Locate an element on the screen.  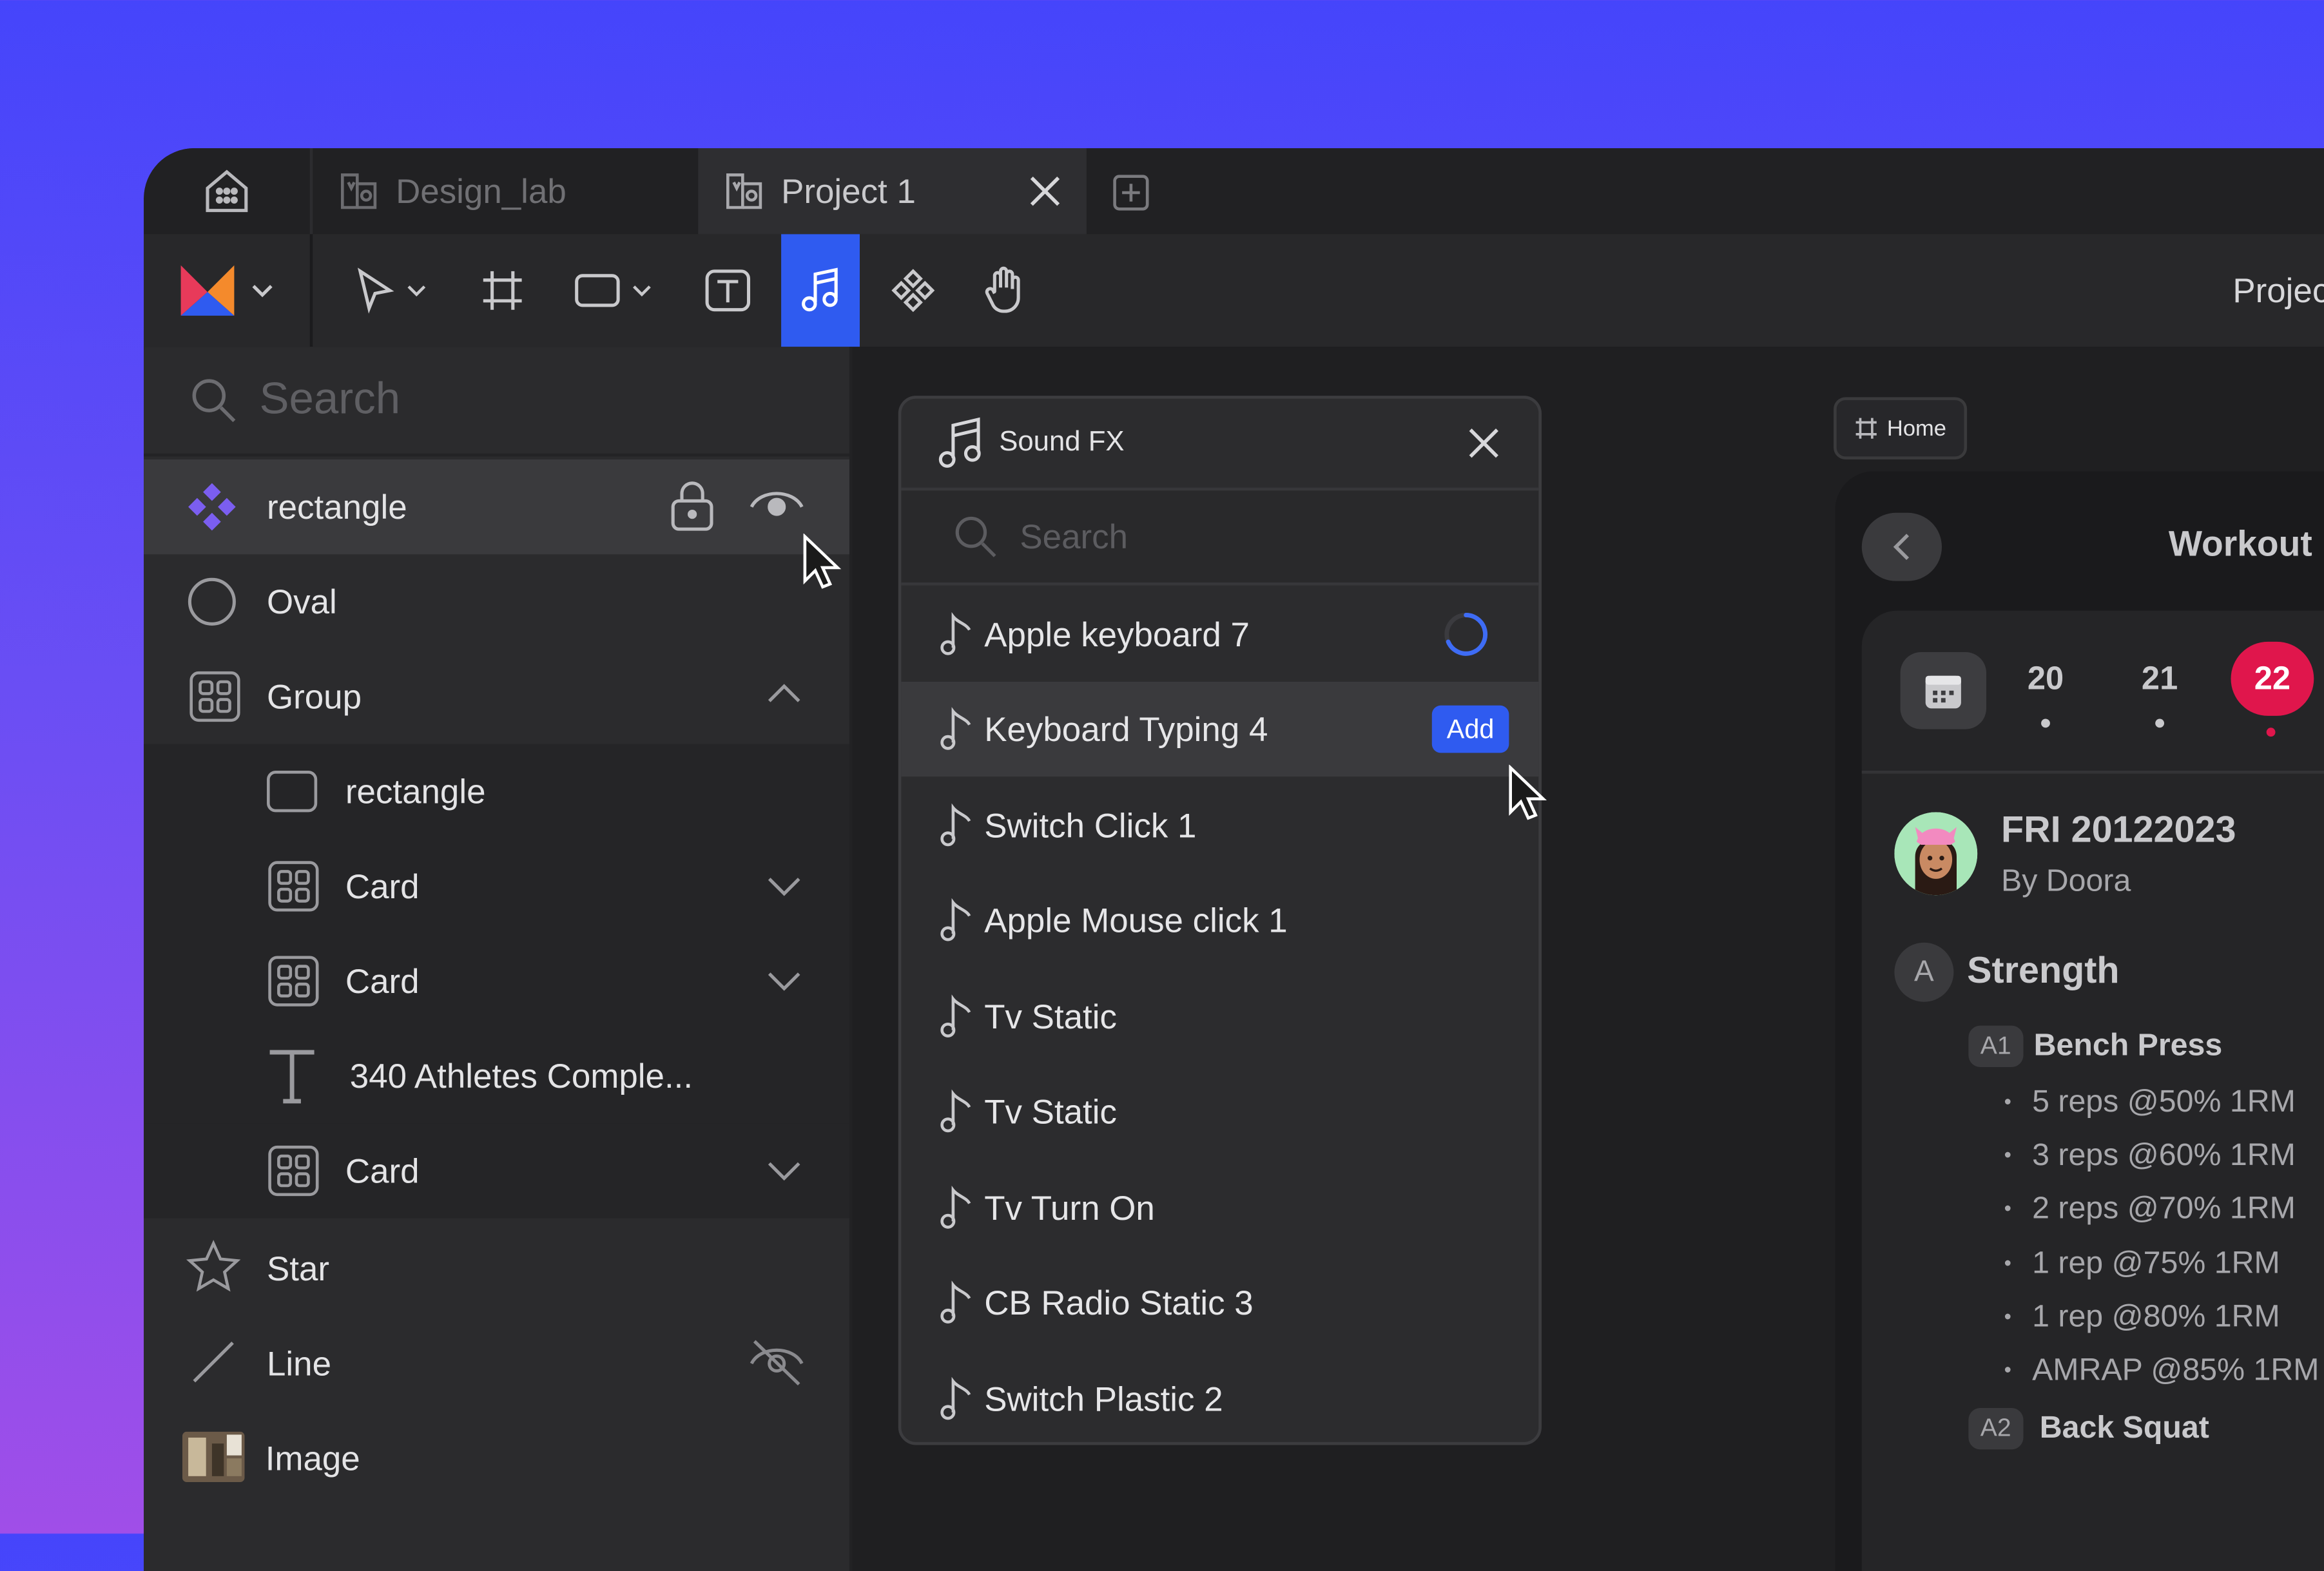
rectangle-shape-icon is located at coordinates (597, 290).